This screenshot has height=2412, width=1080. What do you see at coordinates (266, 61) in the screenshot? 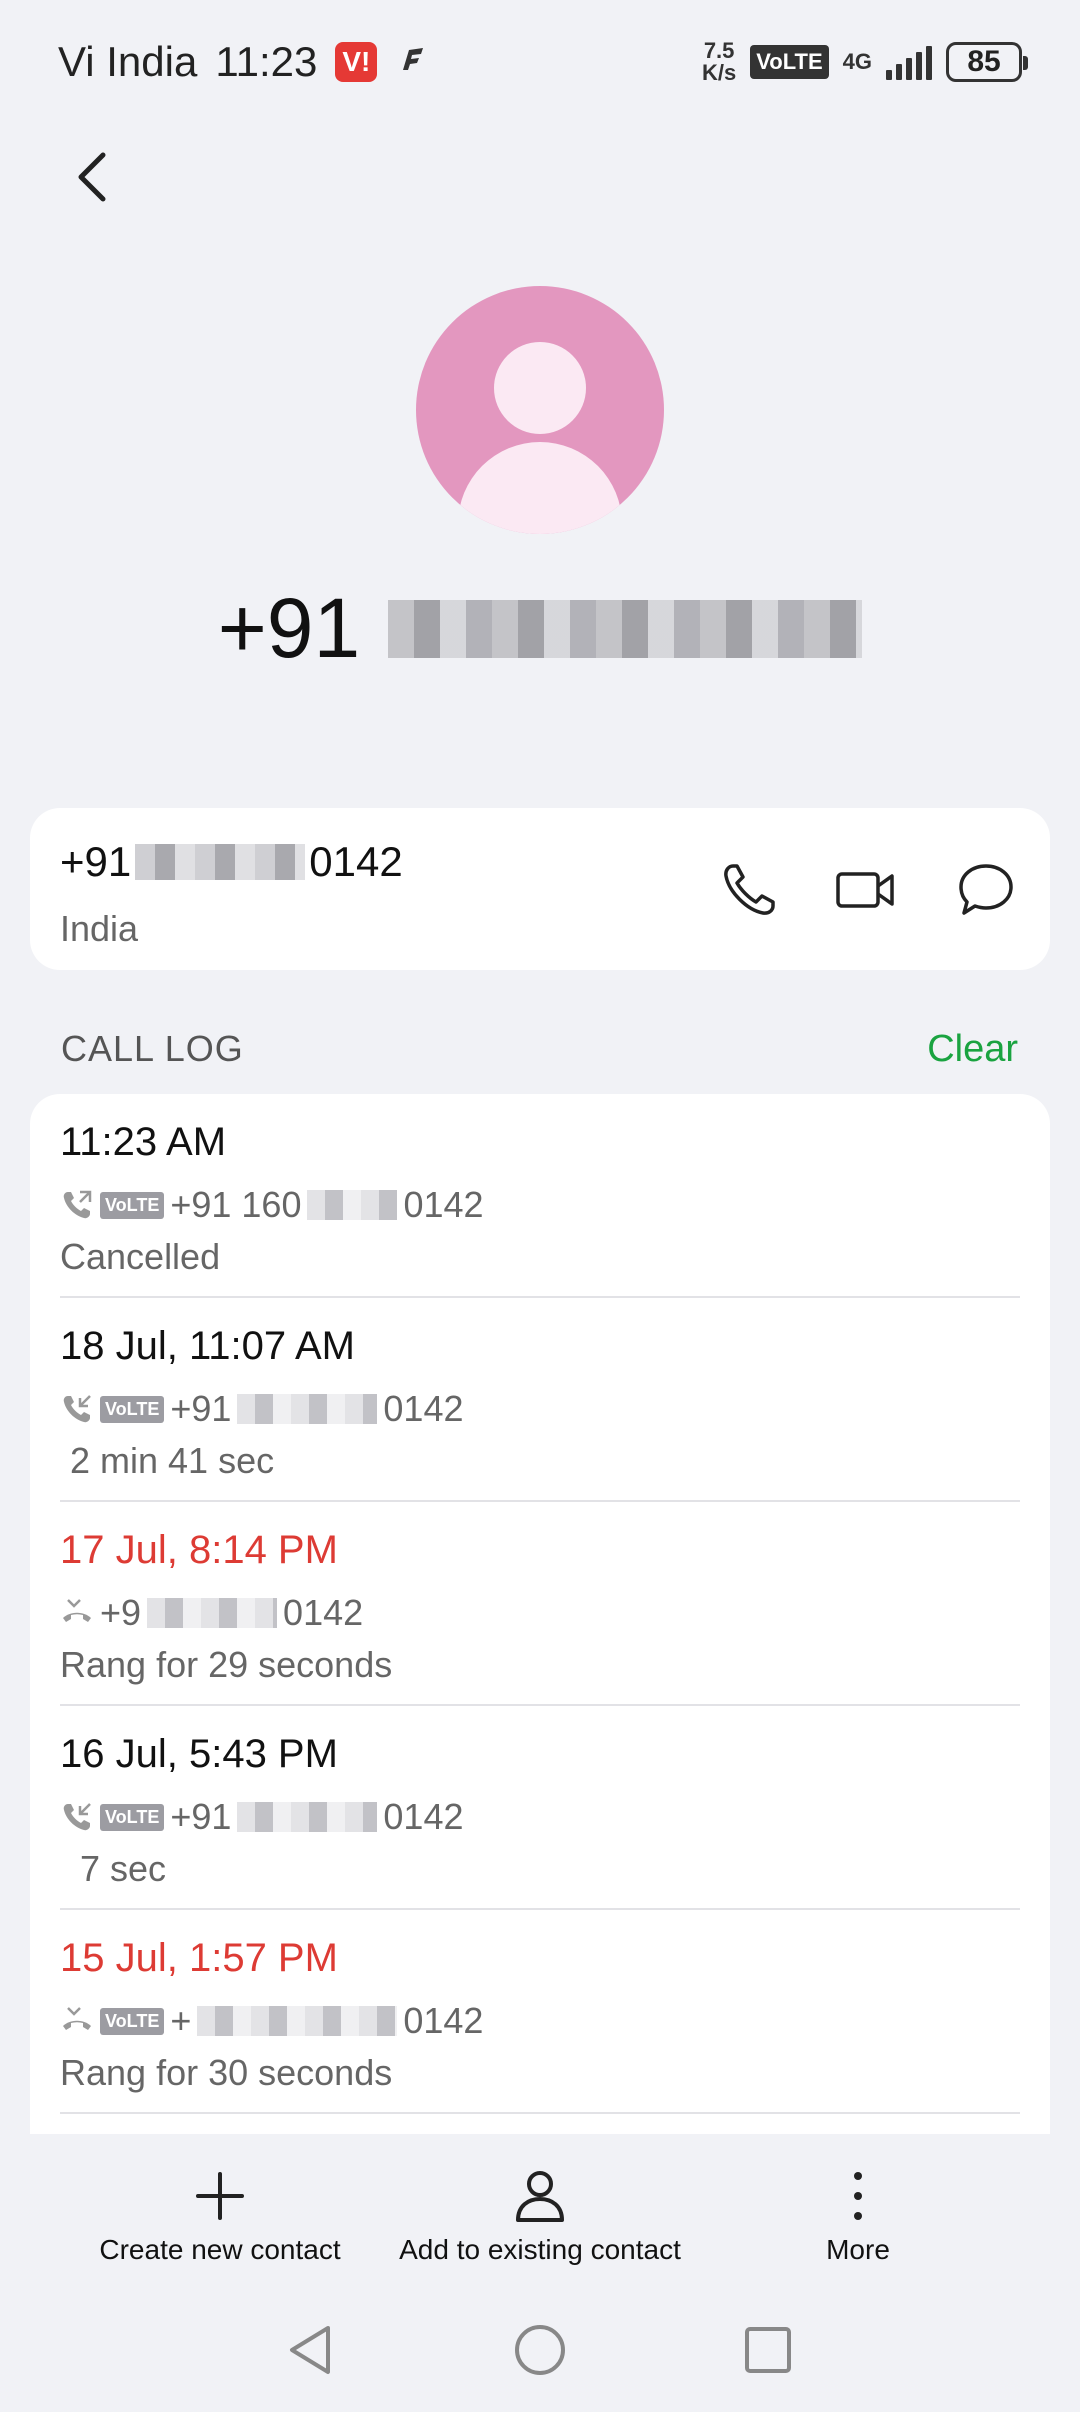
I see `clock: 11:23` at bounding box center [266, 61].